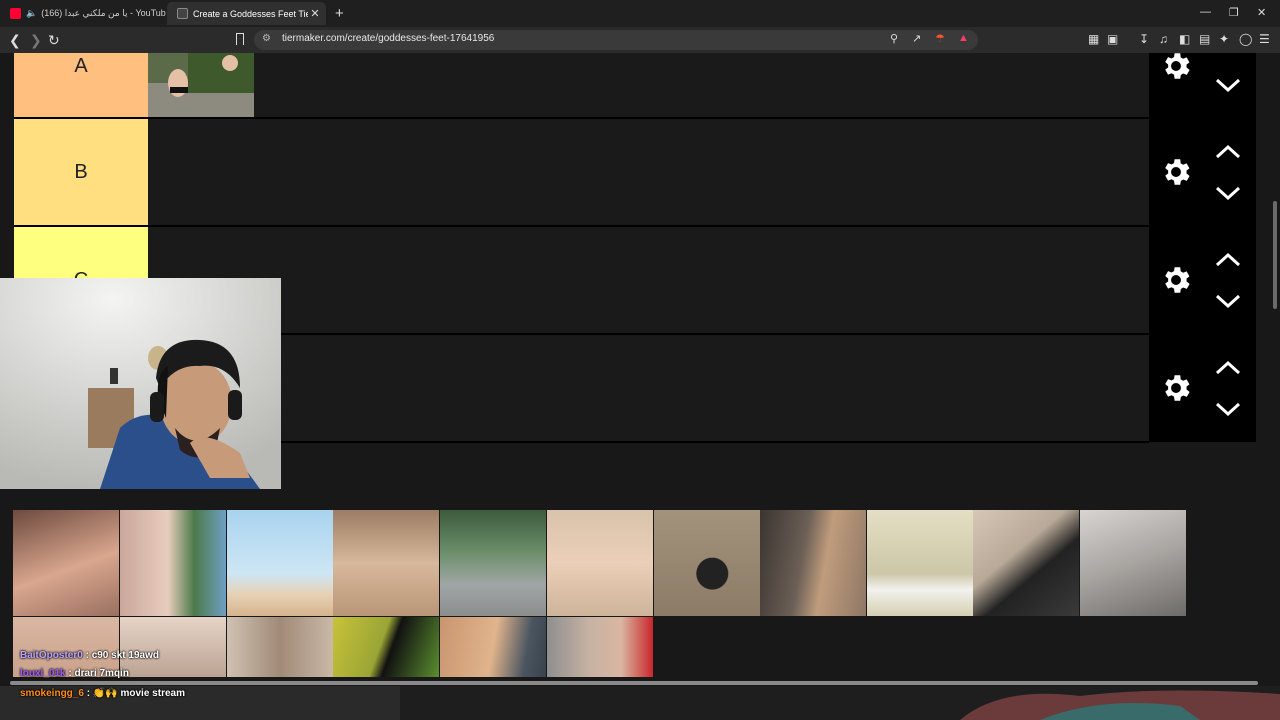 This screenshot has height=720, width=1280. What do you see at coordinates (963, 38) in the screenshot?
I see `brave-rewards-icon: ▲` at bounding box center [963, 38].